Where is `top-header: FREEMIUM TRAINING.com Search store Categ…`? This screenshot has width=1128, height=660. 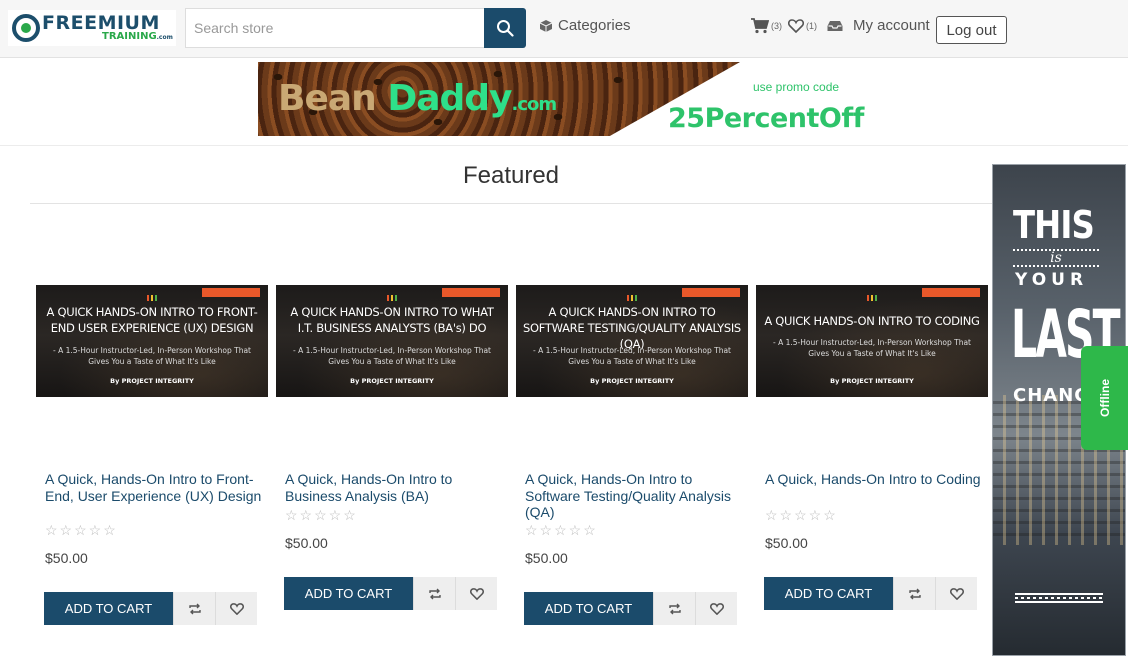
top-header: FREEMIUM TRAINING.com Search store Categ… is located at coordinates (564, 29).